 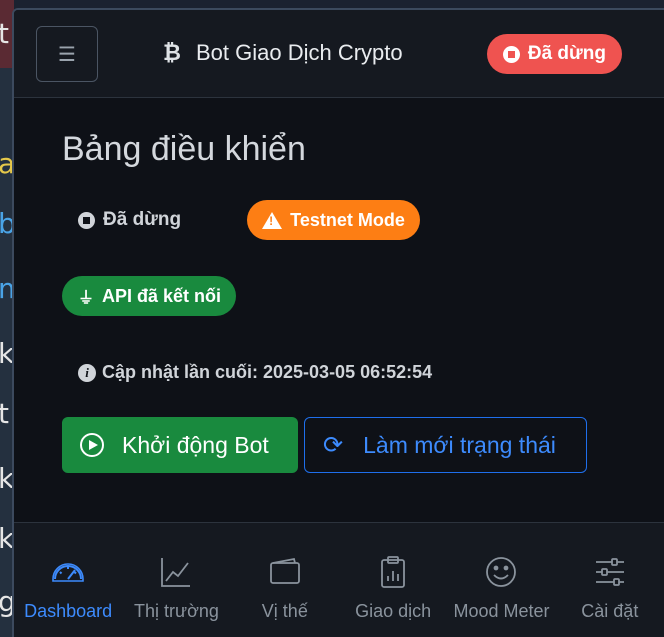 I want to click on chart-line-icon, so click(x=176, y=572).